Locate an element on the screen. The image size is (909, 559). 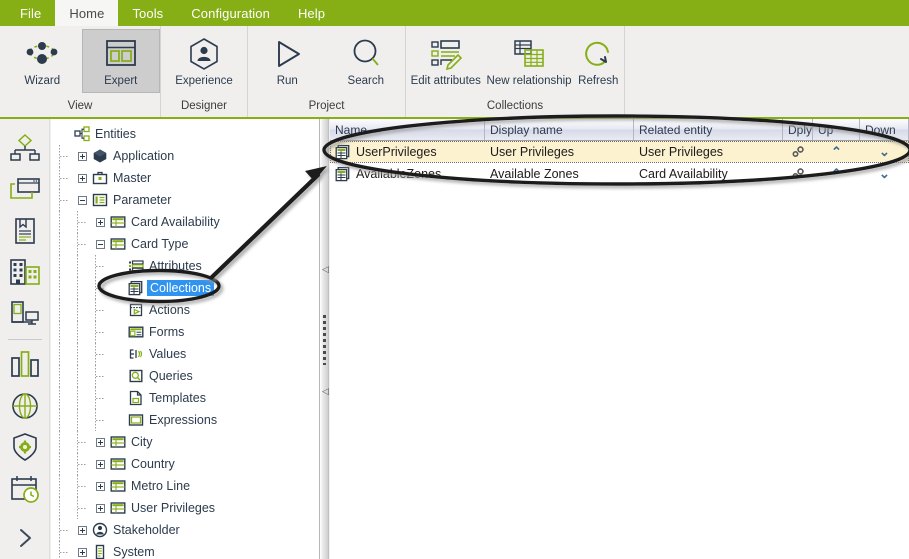
calendar-clock-icon is located at coordinates (25, 489).